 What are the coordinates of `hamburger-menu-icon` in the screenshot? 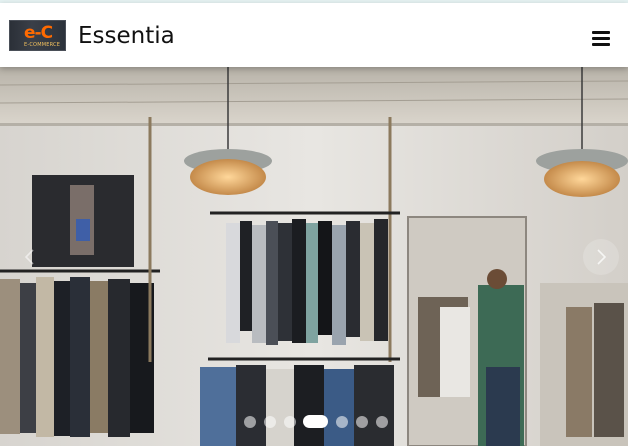 It's located at (601, 38).